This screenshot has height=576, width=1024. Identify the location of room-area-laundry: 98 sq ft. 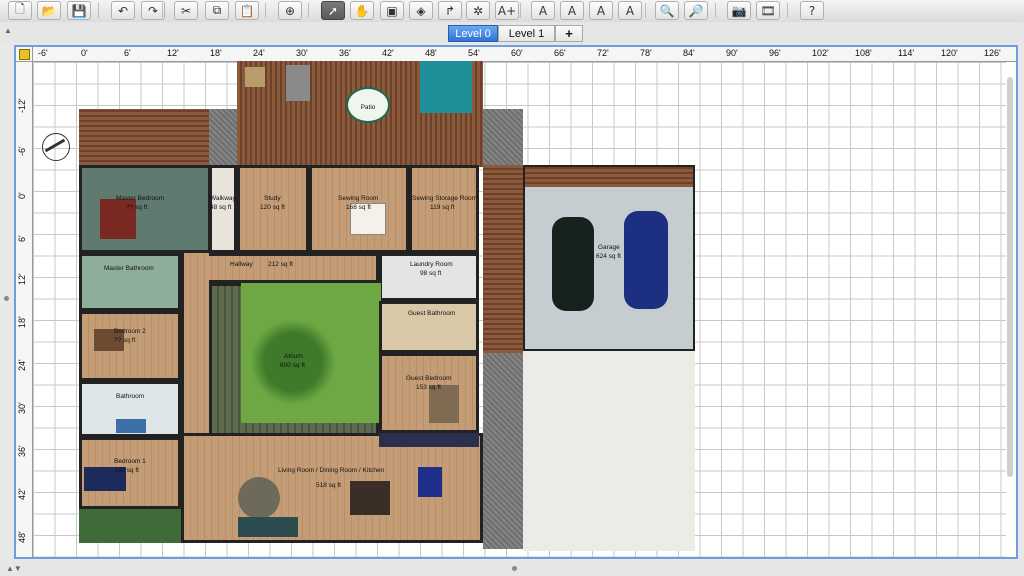
(431, 273).